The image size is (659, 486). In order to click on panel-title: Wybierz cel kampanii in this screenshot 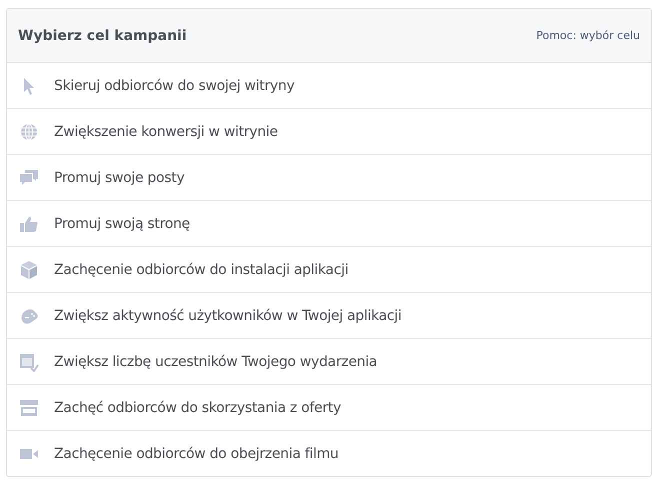, I will do `click(102, 36)`.